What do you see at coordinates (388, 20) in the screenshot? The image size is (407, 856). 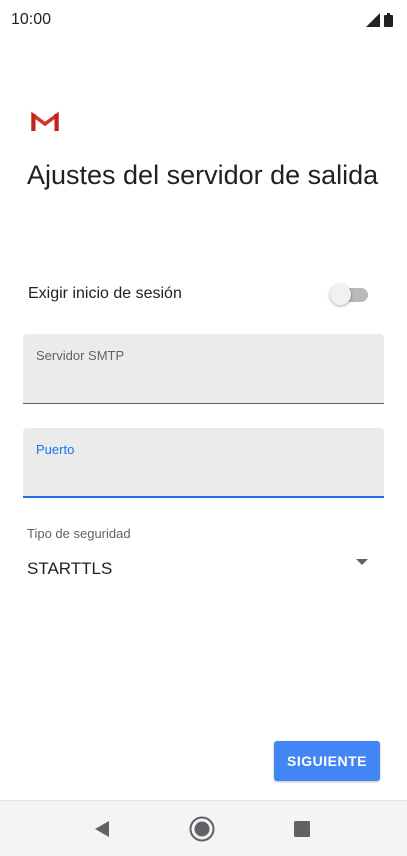 I see `battery-icon` at bounding box center [388, 20].